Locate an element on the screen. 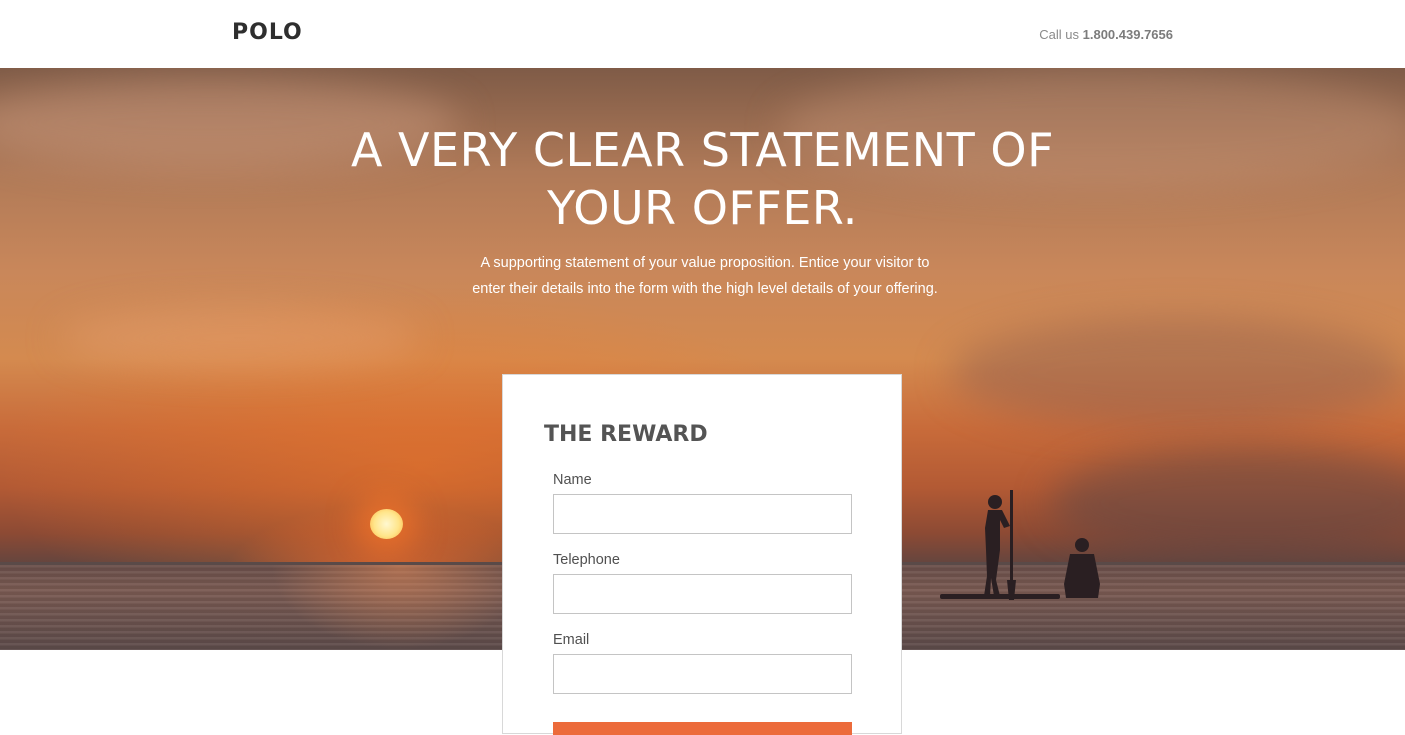 Image resolution: width=1405 pixels, height=735 pixels. name-label: Name is located at coordinates (572, 480).